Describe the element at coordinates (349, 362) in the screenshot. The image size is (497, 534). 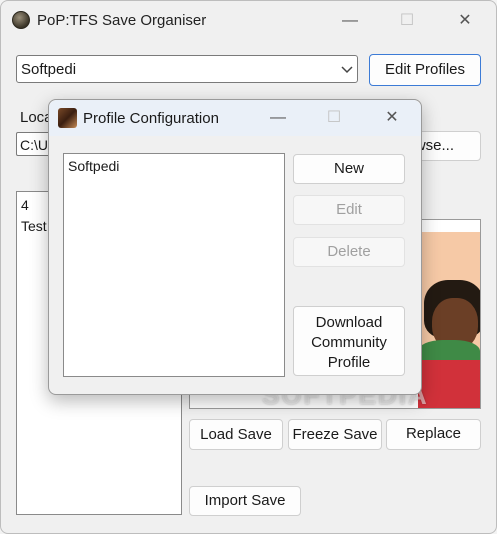
I see `download-line-3: Profile` at that location.